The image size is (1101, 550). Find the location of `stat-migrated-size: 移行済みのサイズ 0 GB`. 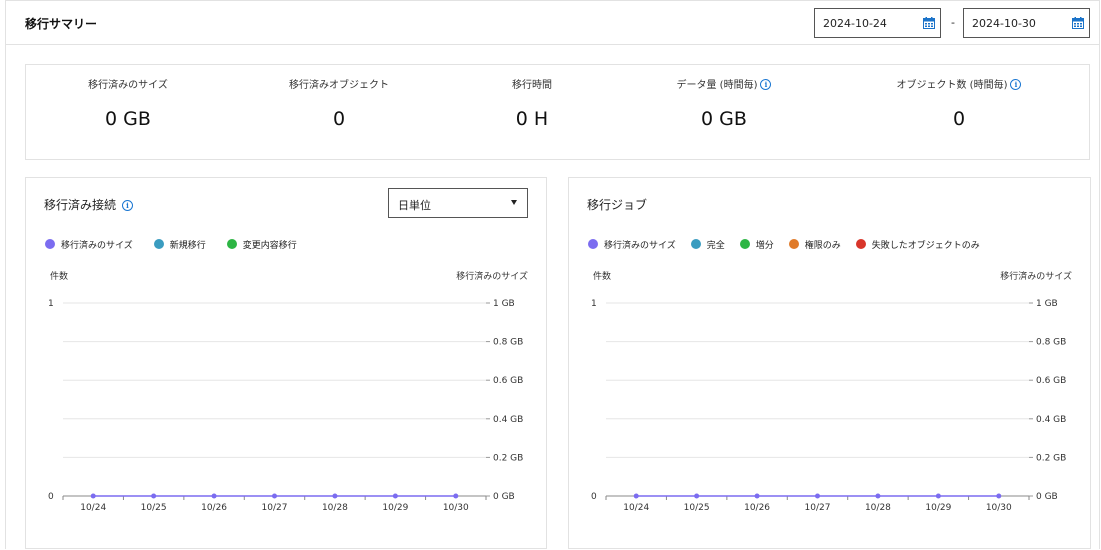

stat-migrated-size: 移行済みのサイズ 0 GB is located at coordinates (128, 104).